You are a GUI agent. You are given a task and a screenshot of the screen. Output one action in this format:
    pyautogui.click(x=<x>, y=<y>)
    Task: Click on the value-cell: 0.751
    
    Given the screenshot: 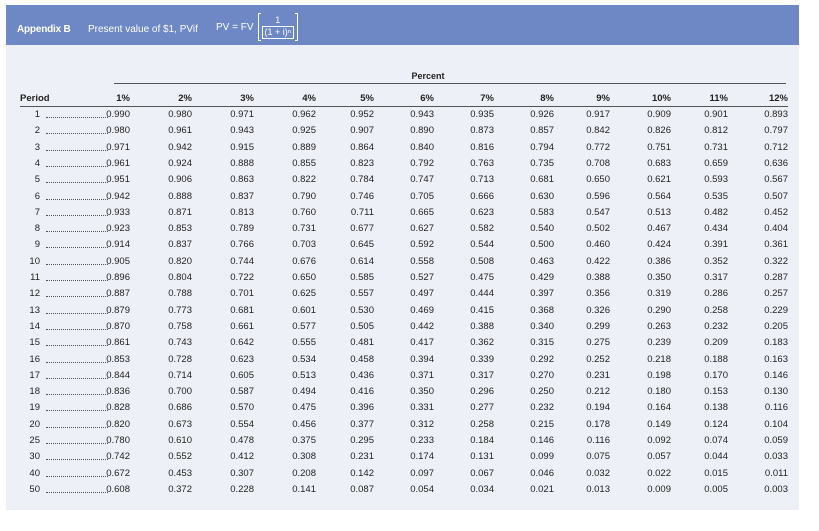 What is the action you would take?
    pyautogui.click(x=659, y=147)
    